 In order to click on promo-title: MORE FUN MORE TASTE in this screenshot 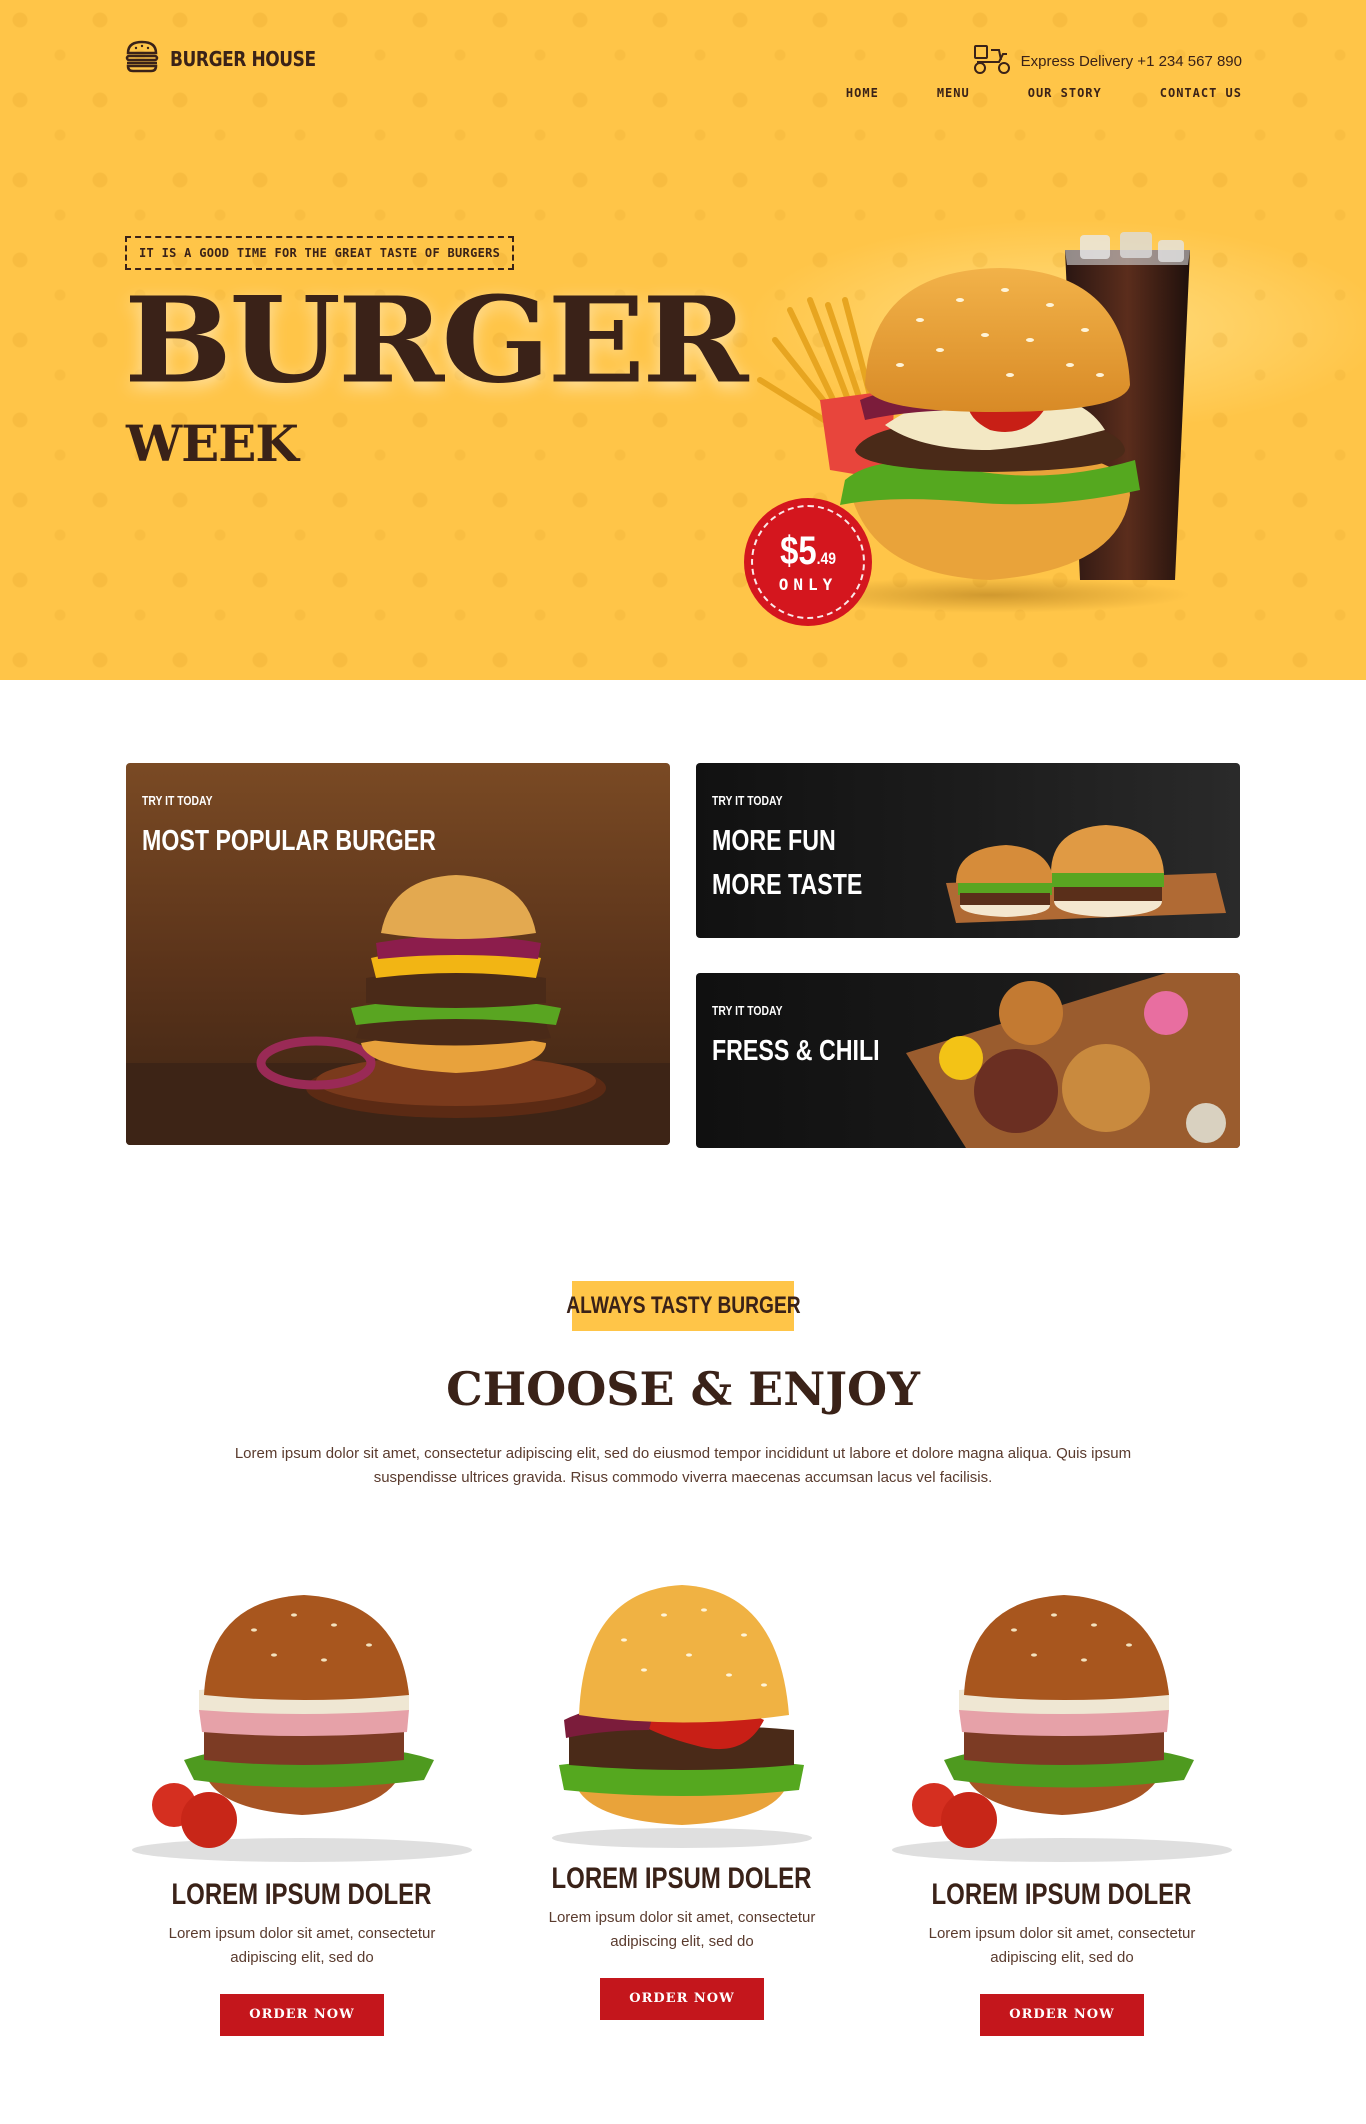, I will do `click(787, 863)`.